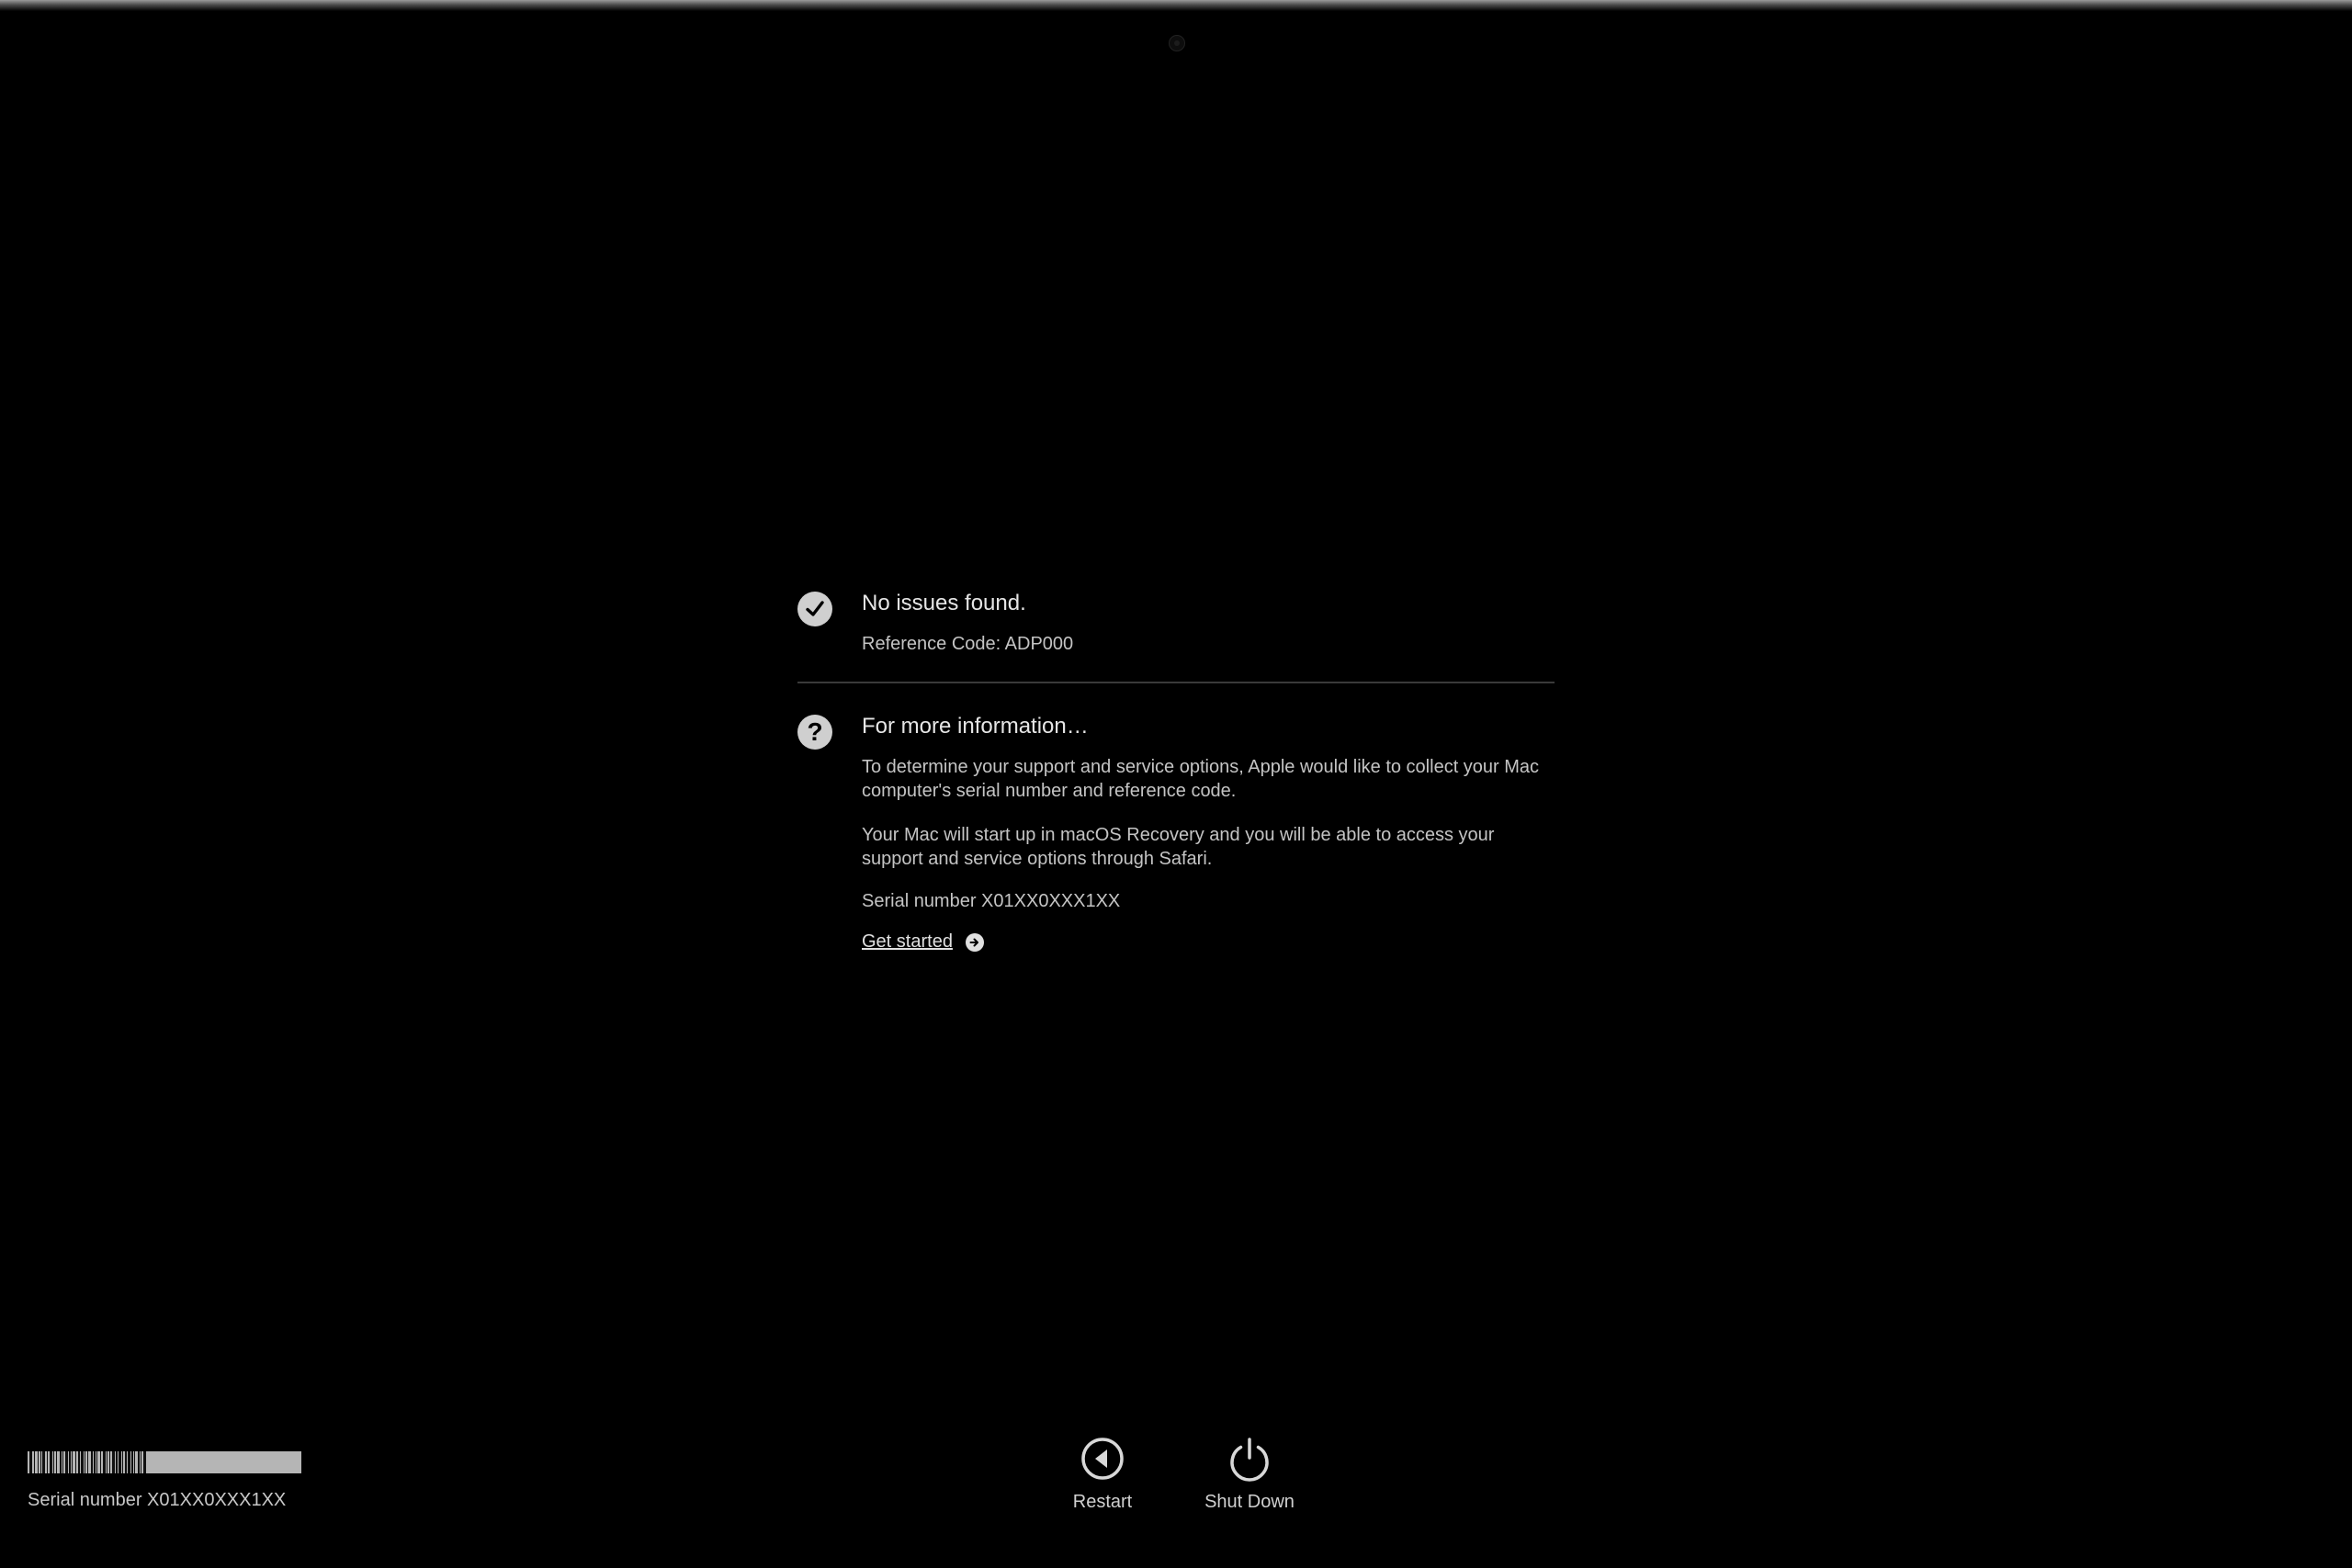  Describe the element at coordinates (1250, 1459) in the screenshot. I see `power-icon` at that location.